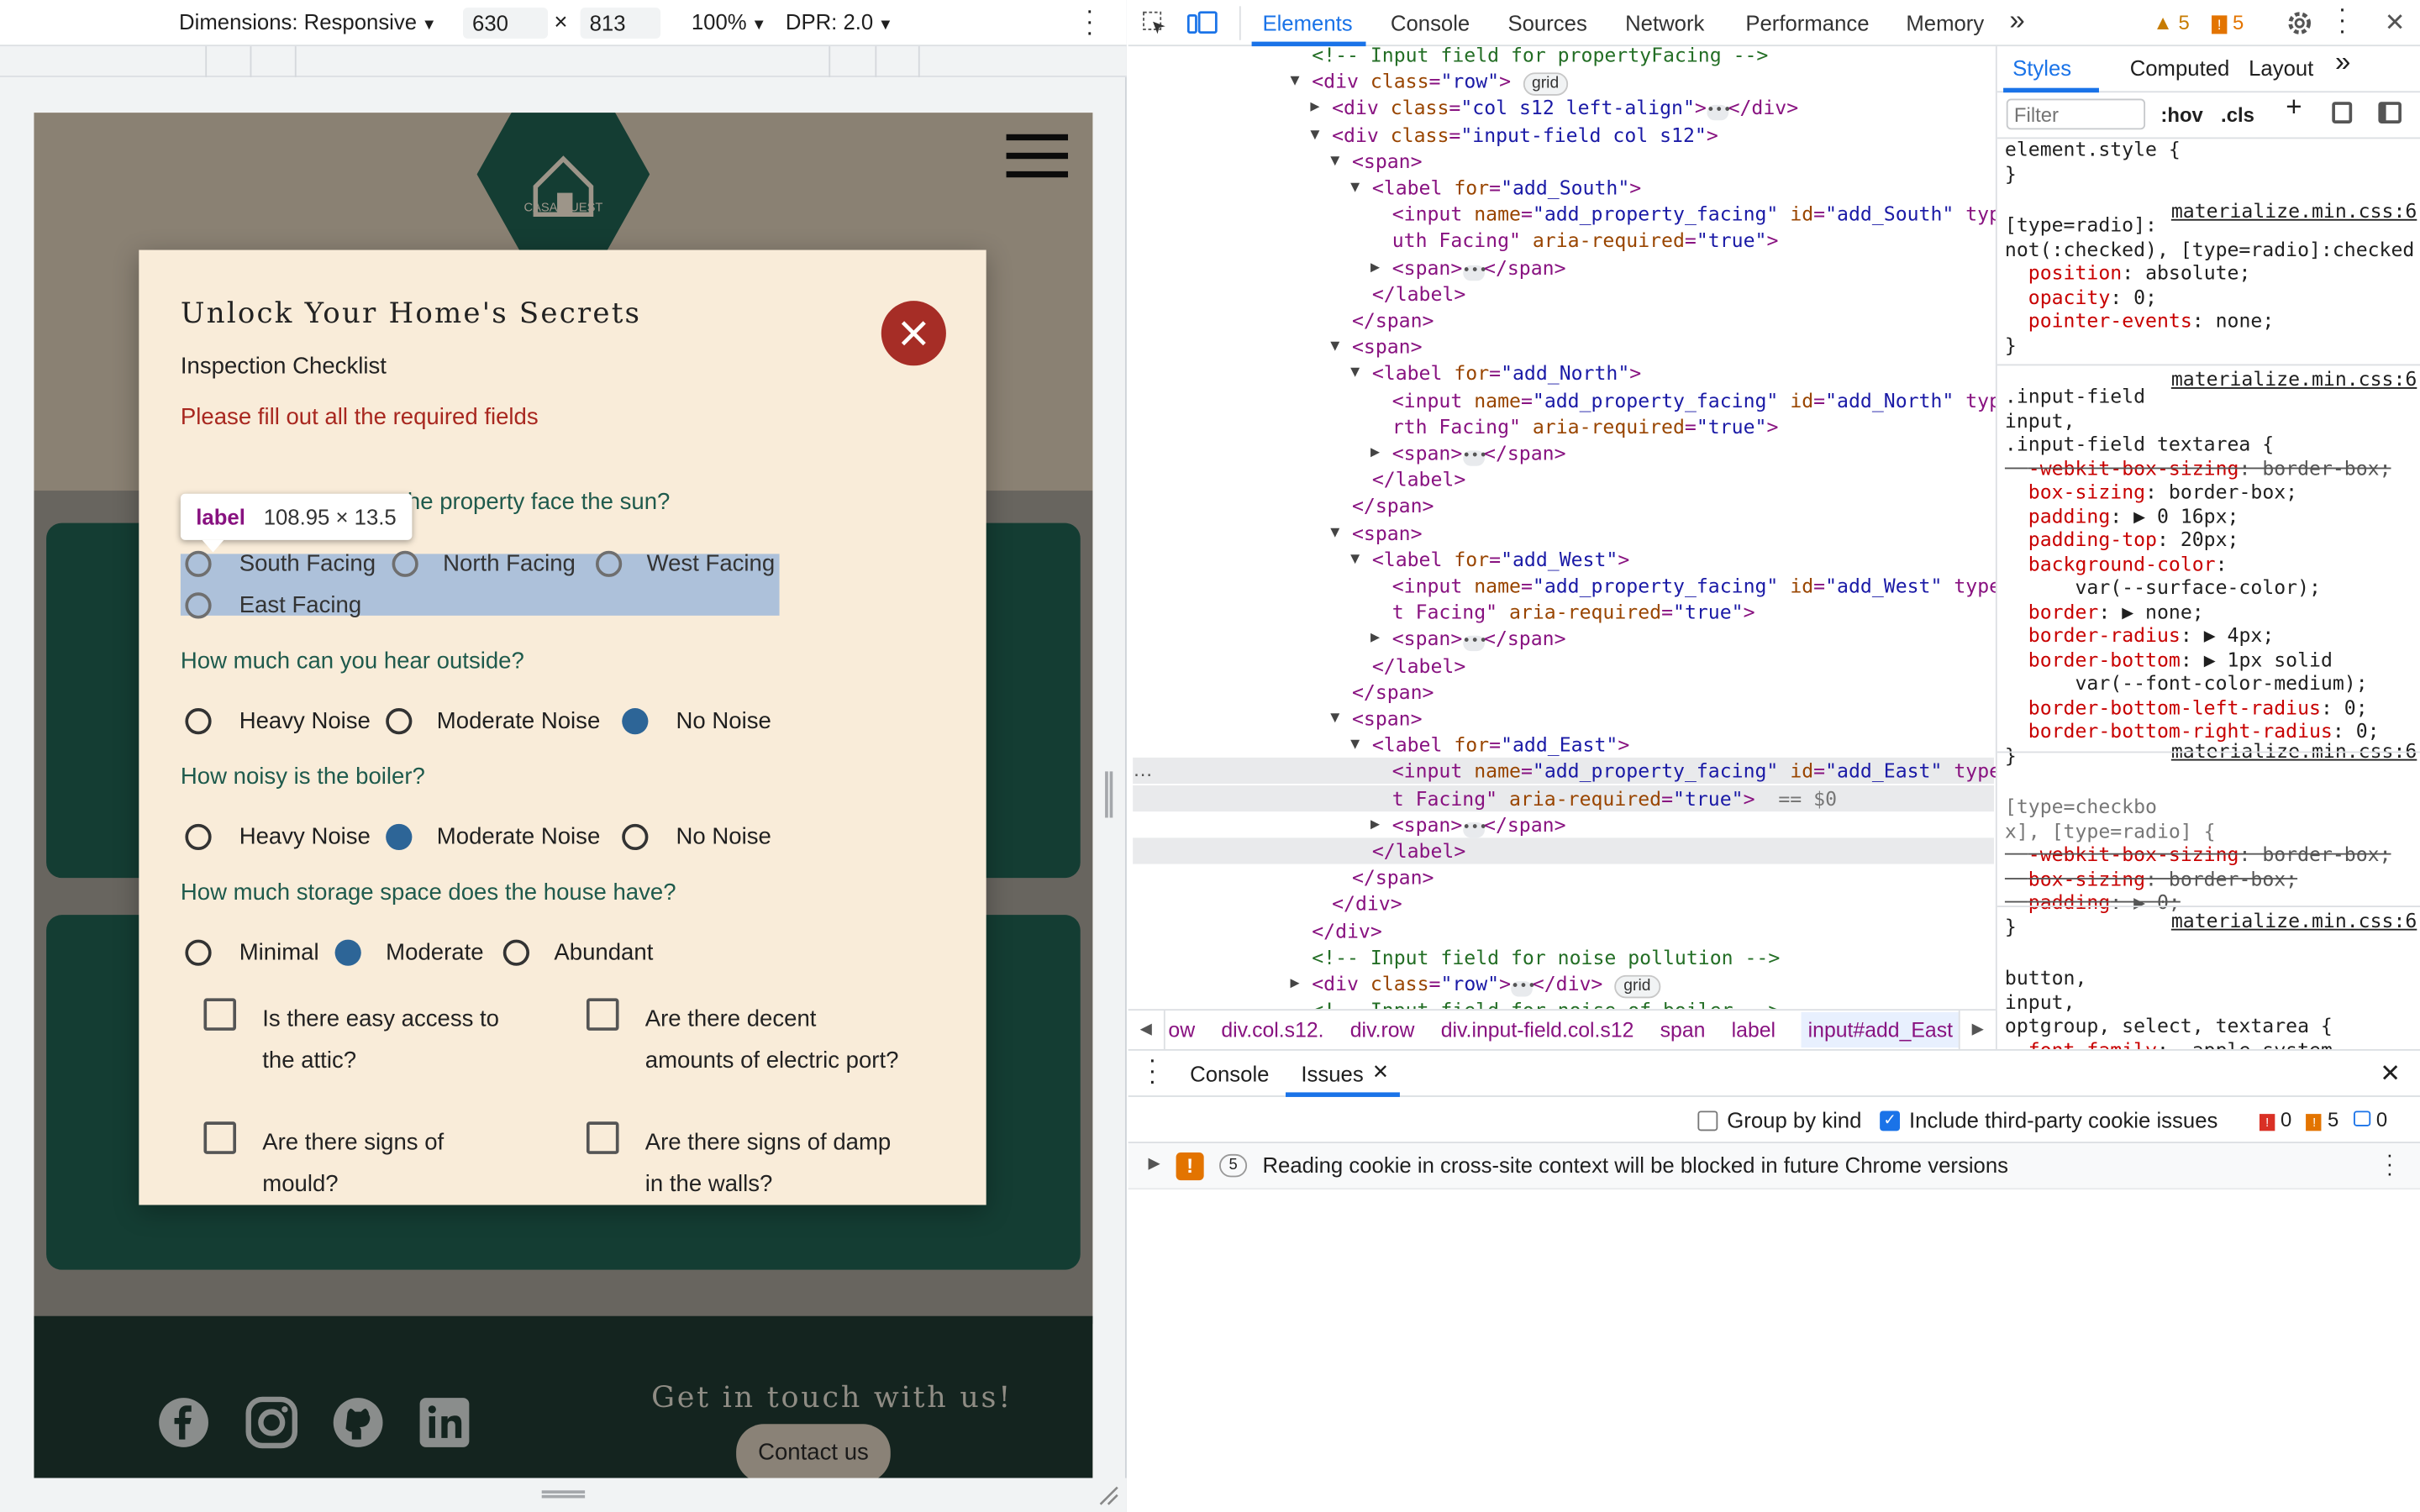  Describe the element at coordinates (1307, 23) in the screenshot. I see `tab-elements: Elements` at that location.